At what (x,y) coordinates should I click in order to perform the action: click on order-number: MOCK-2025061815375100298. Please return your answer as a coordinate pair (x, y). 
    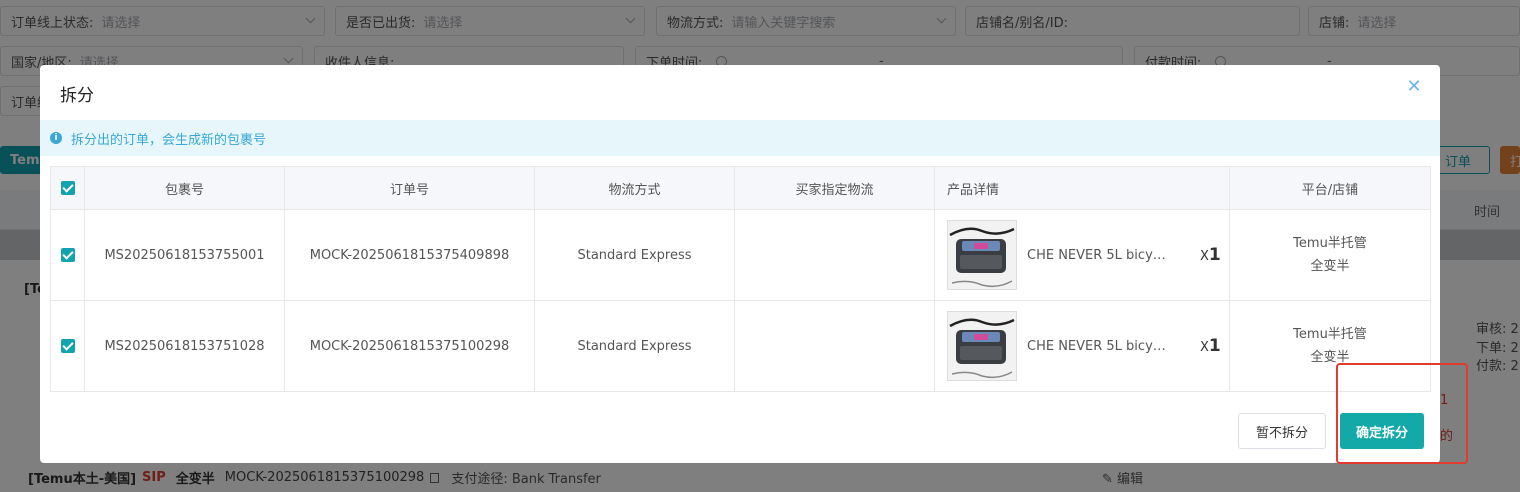
    Looking at the image, I should click on (409, 346).